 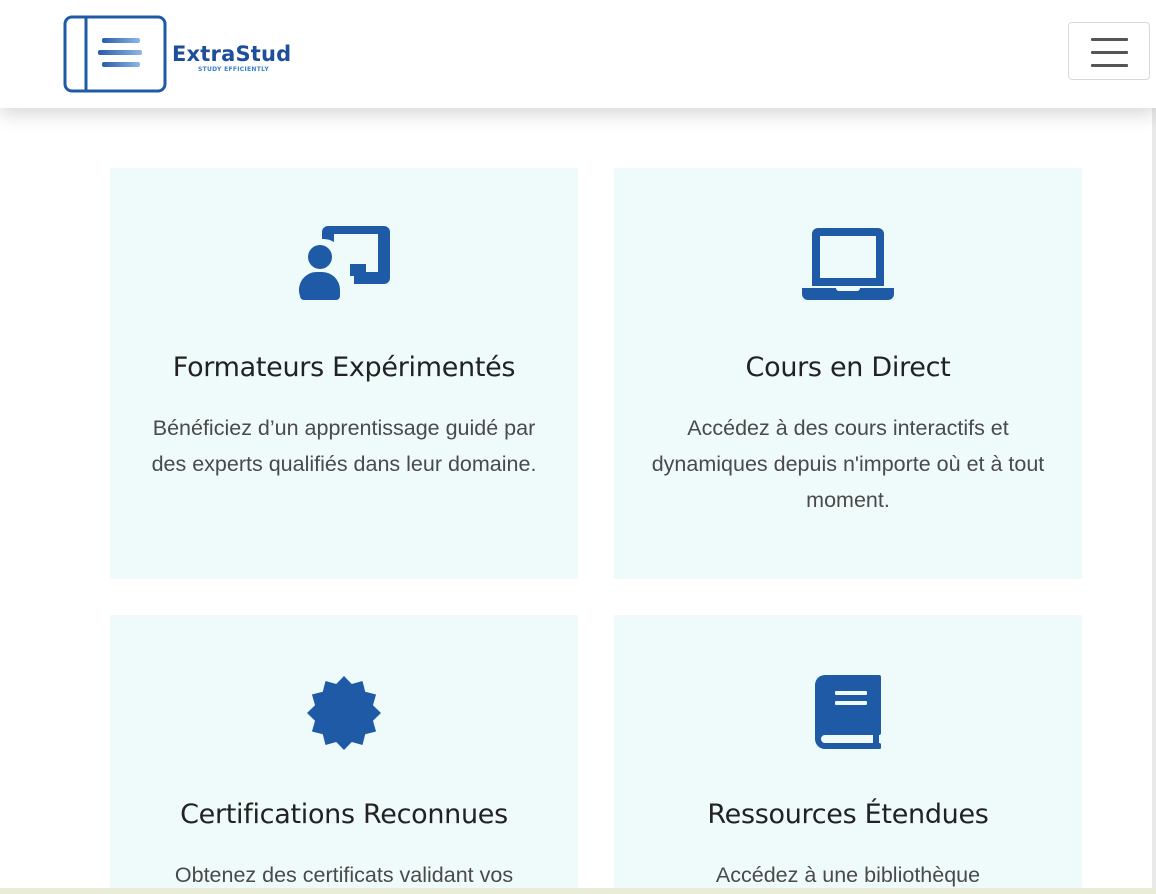 What do you see at coordinates (344, 715) in the screenshot?
I see `certificate-icon` at bounding box center [344, 715].